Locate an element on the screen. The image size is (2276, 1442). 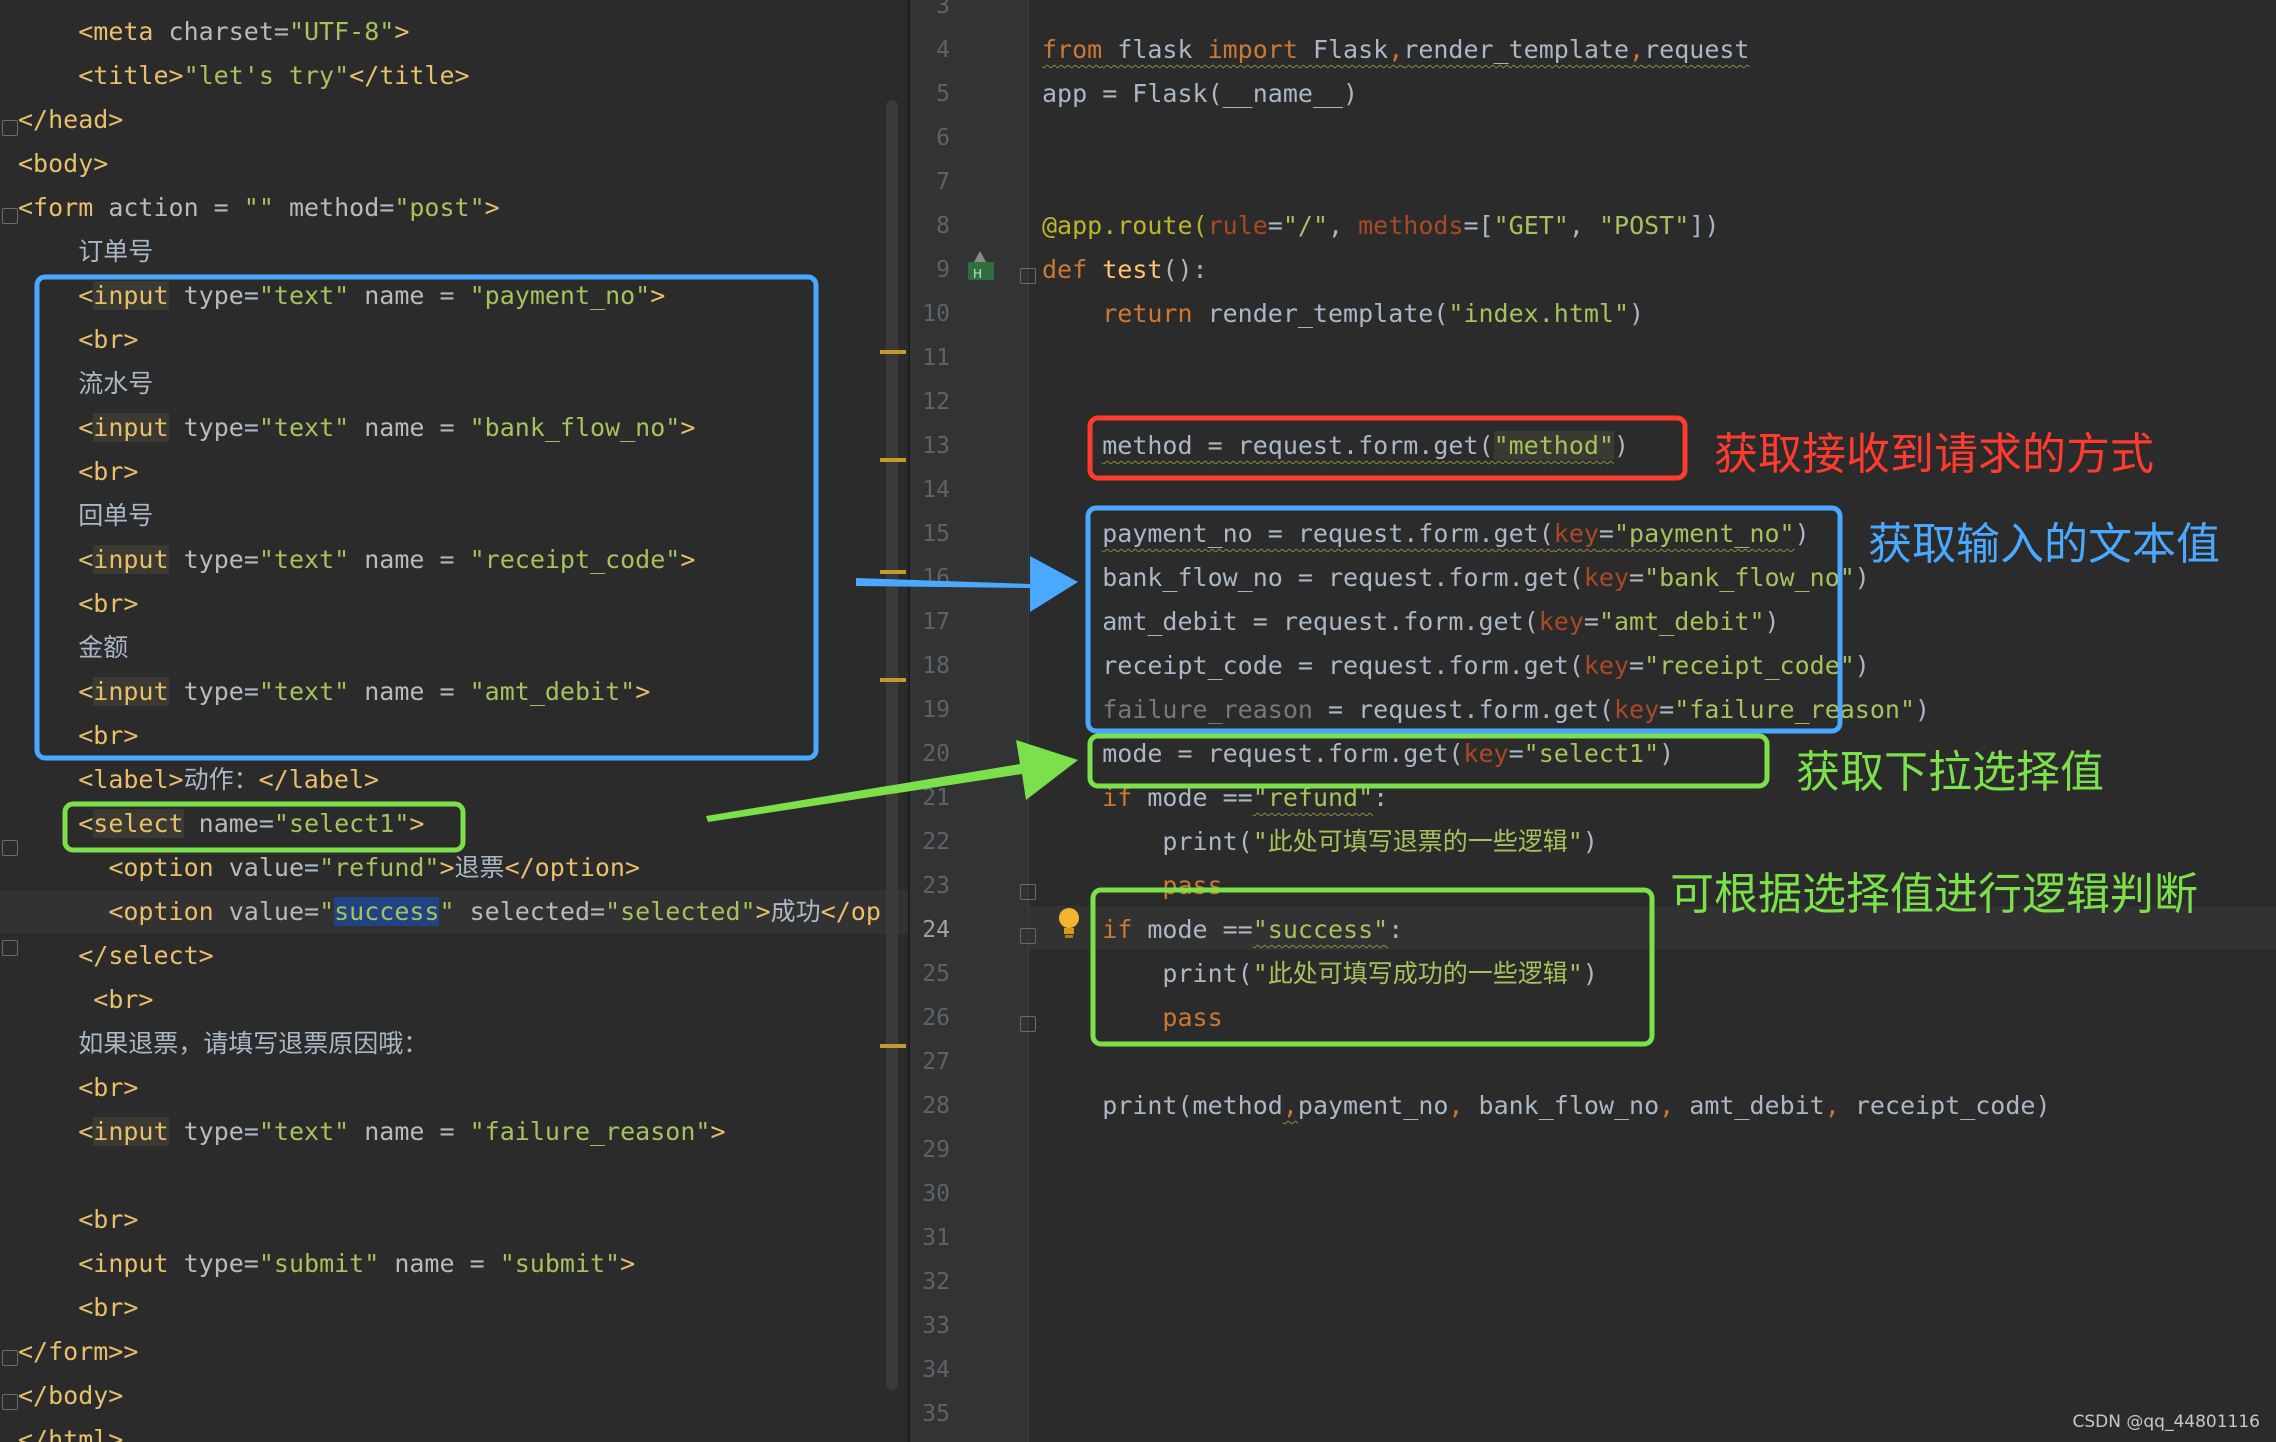
blue-highlight-box-html is located at coordinates (426, 517).